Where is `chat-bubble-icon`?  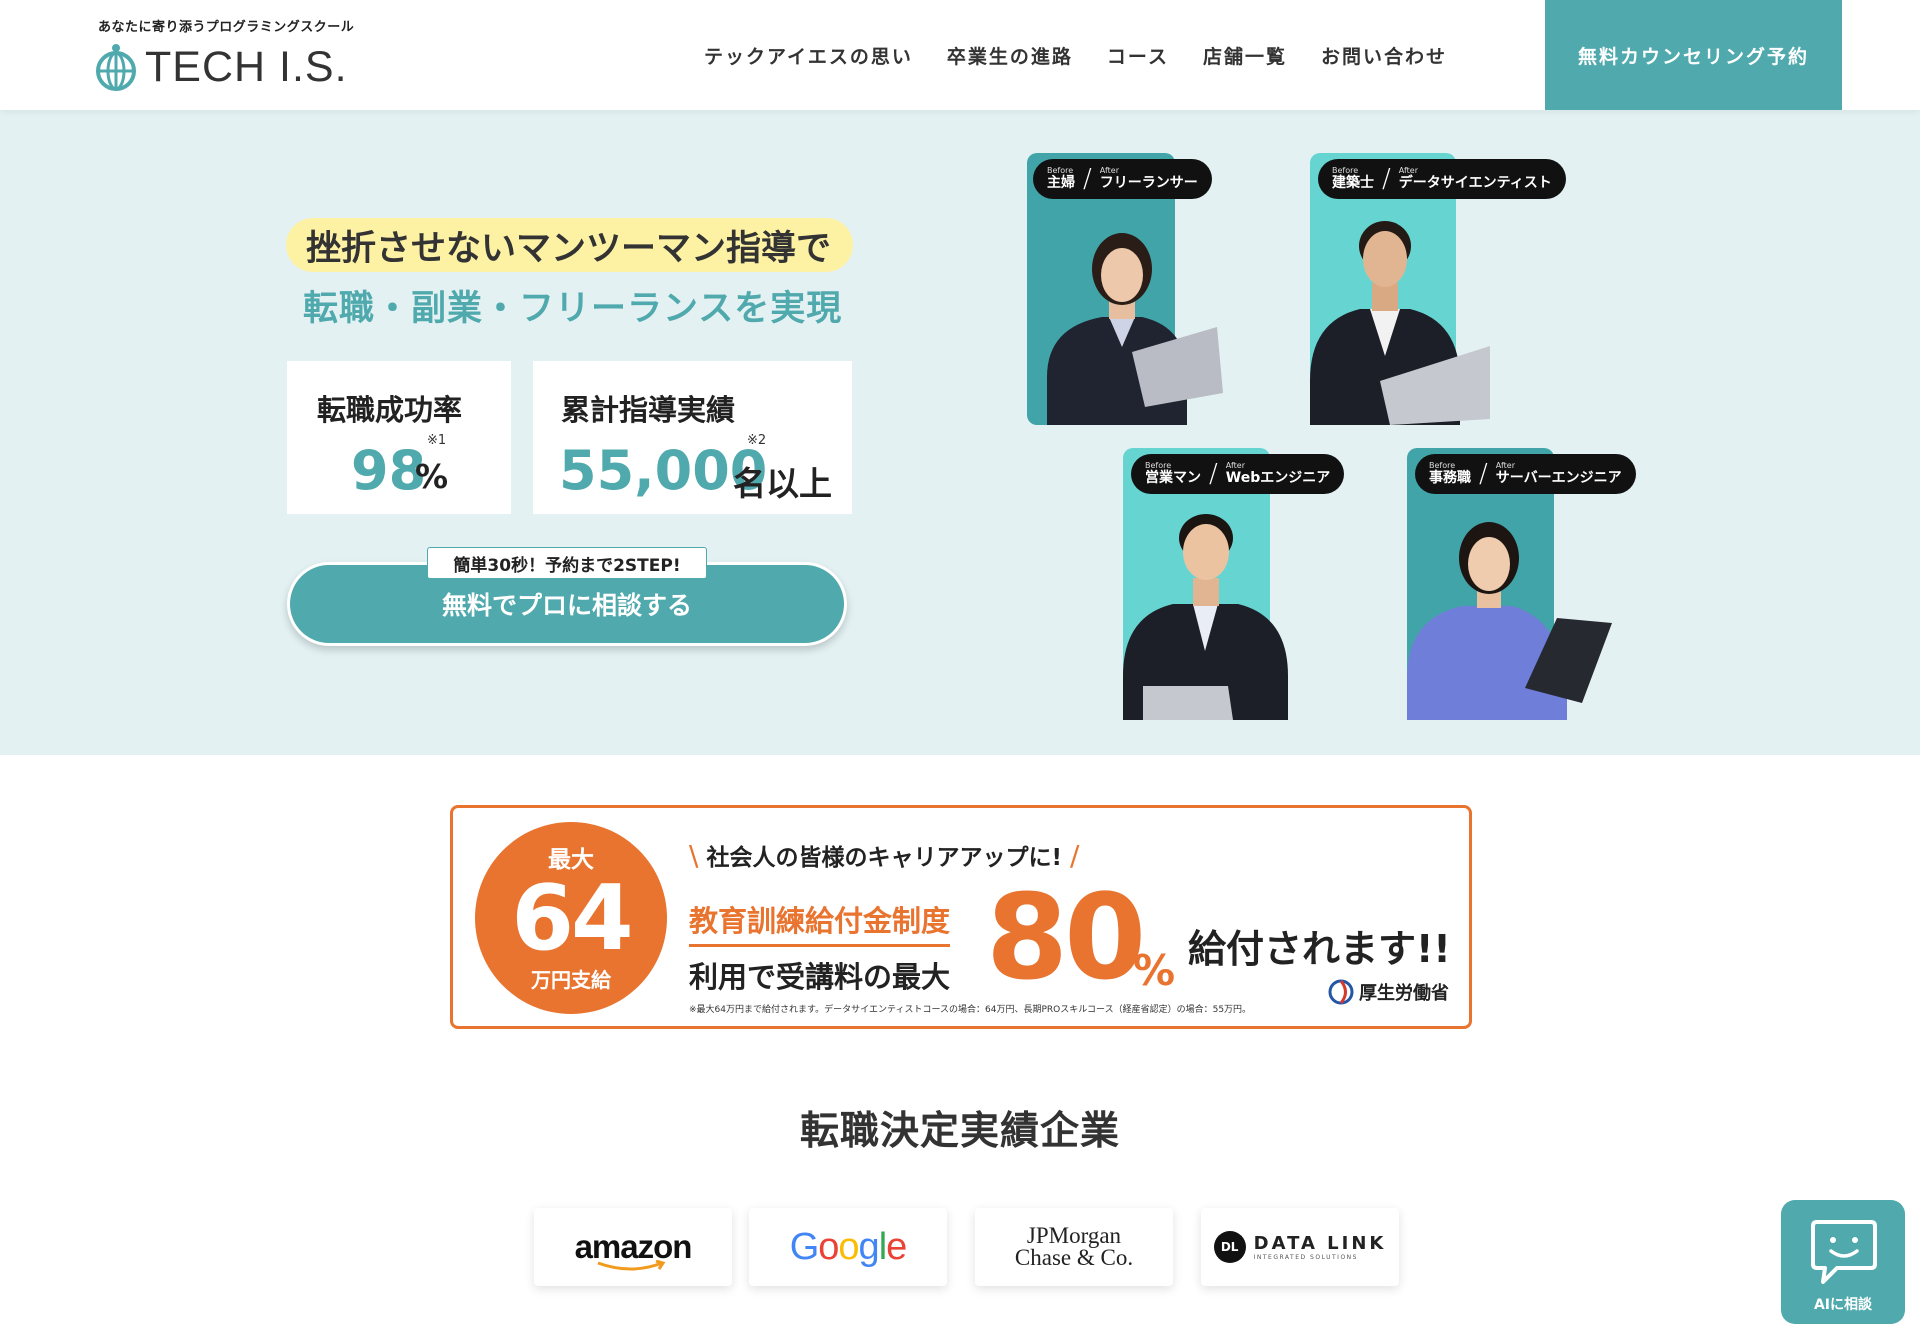
chat-bubble-icon is located at coordinates (1844, 1252).